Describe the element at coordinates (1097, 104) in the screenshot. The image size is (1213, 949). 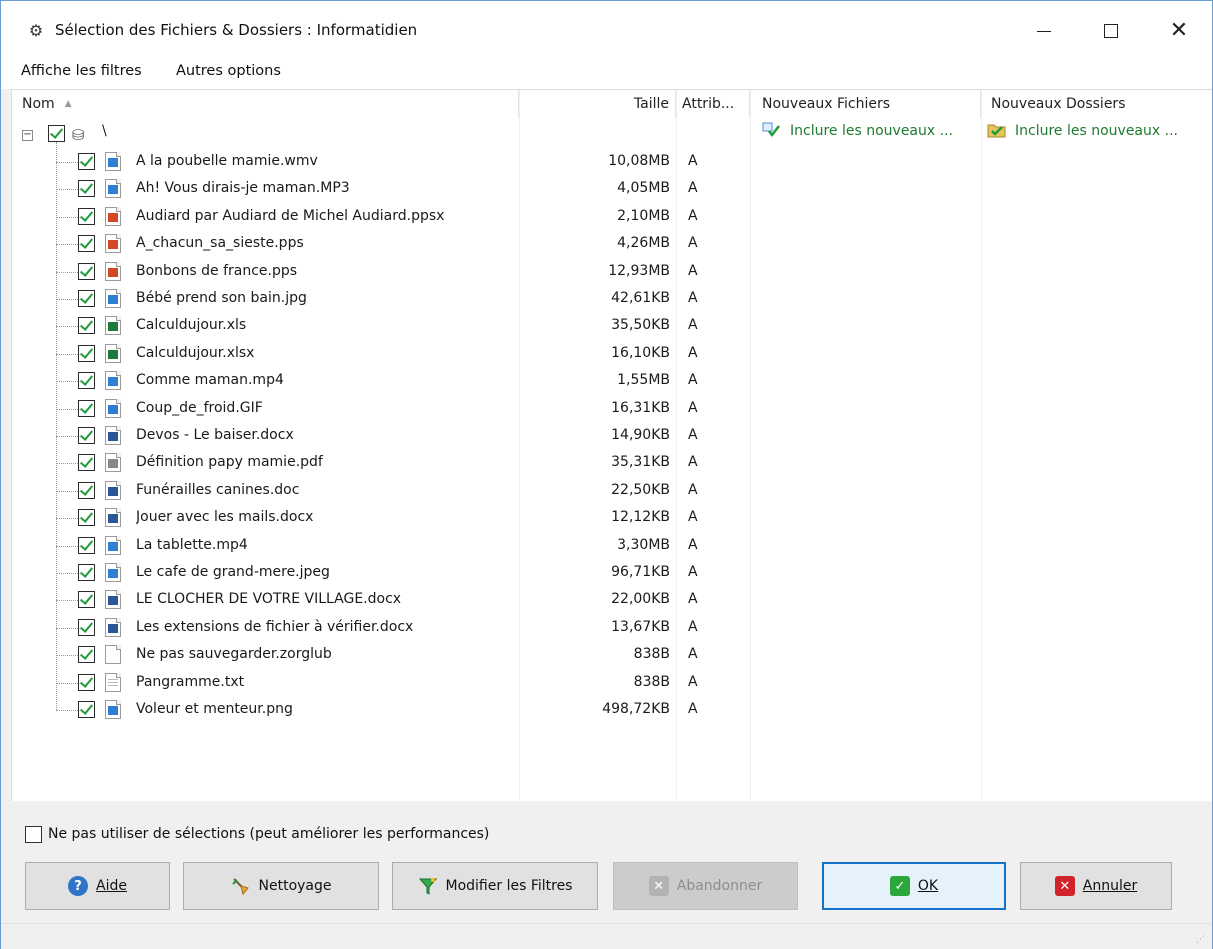
I see `column-header-new-folders: Nouveaux Dossiers` at that location.